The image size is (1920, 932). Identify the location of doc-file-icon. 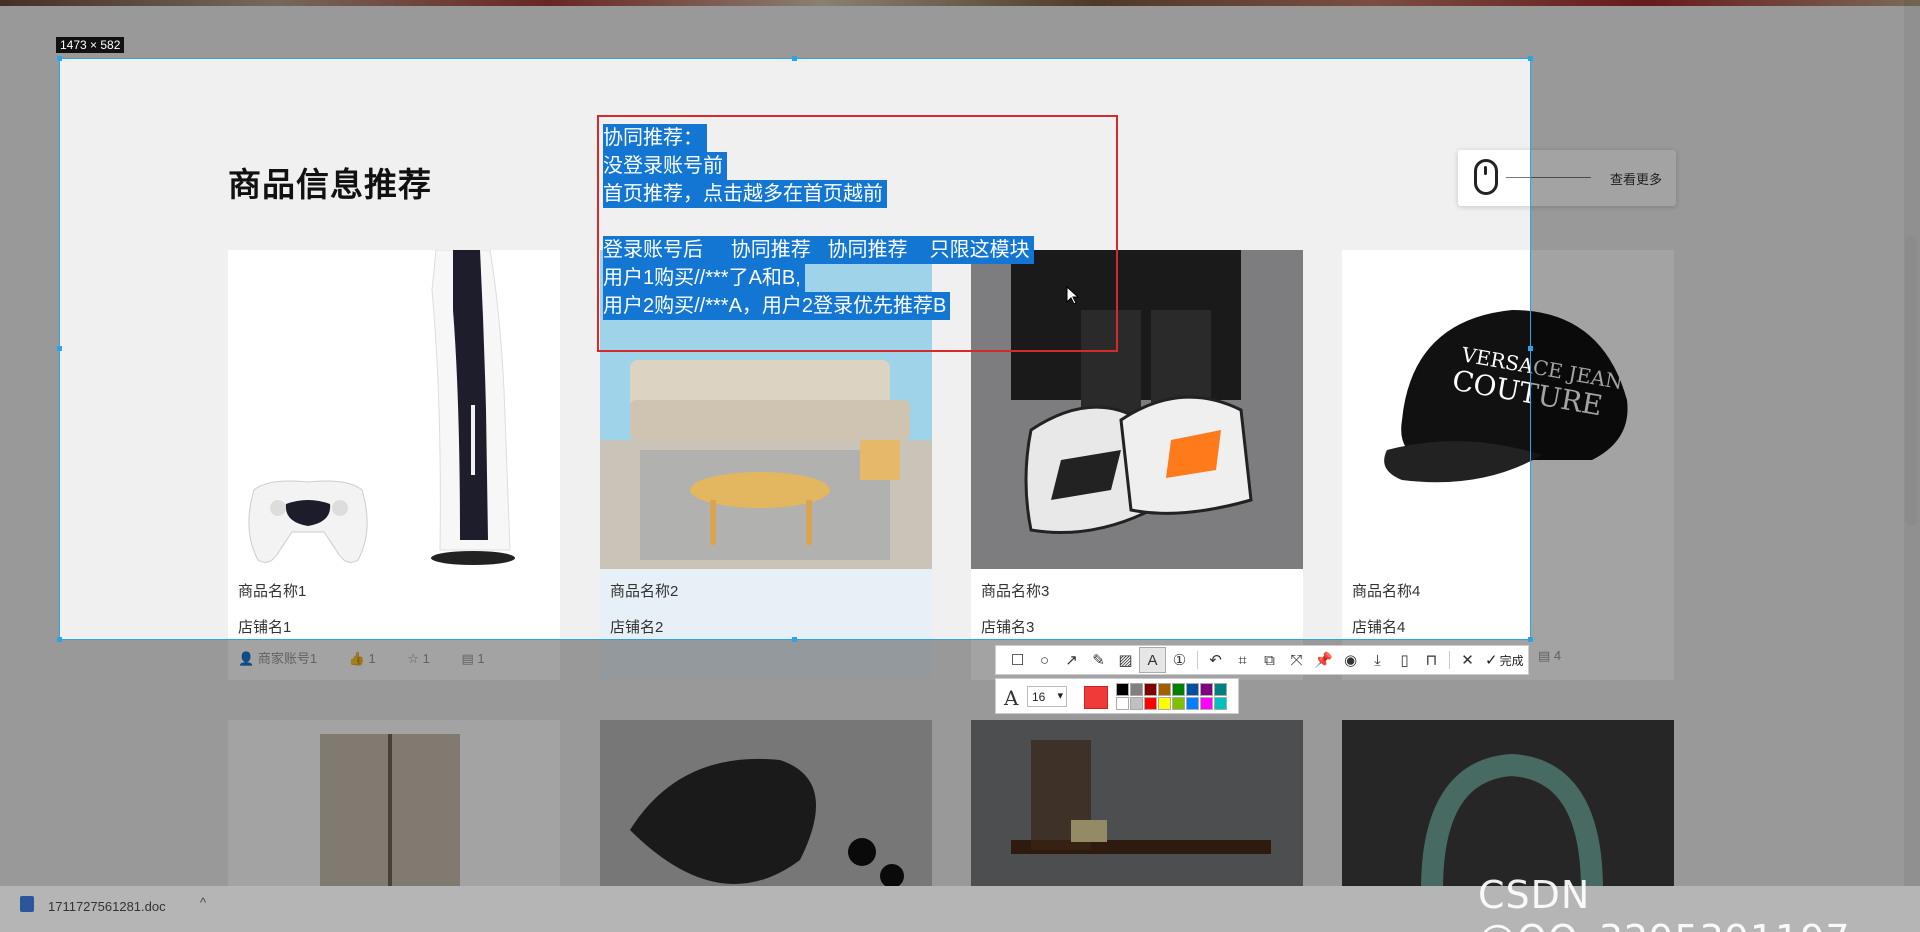
(27, 904).